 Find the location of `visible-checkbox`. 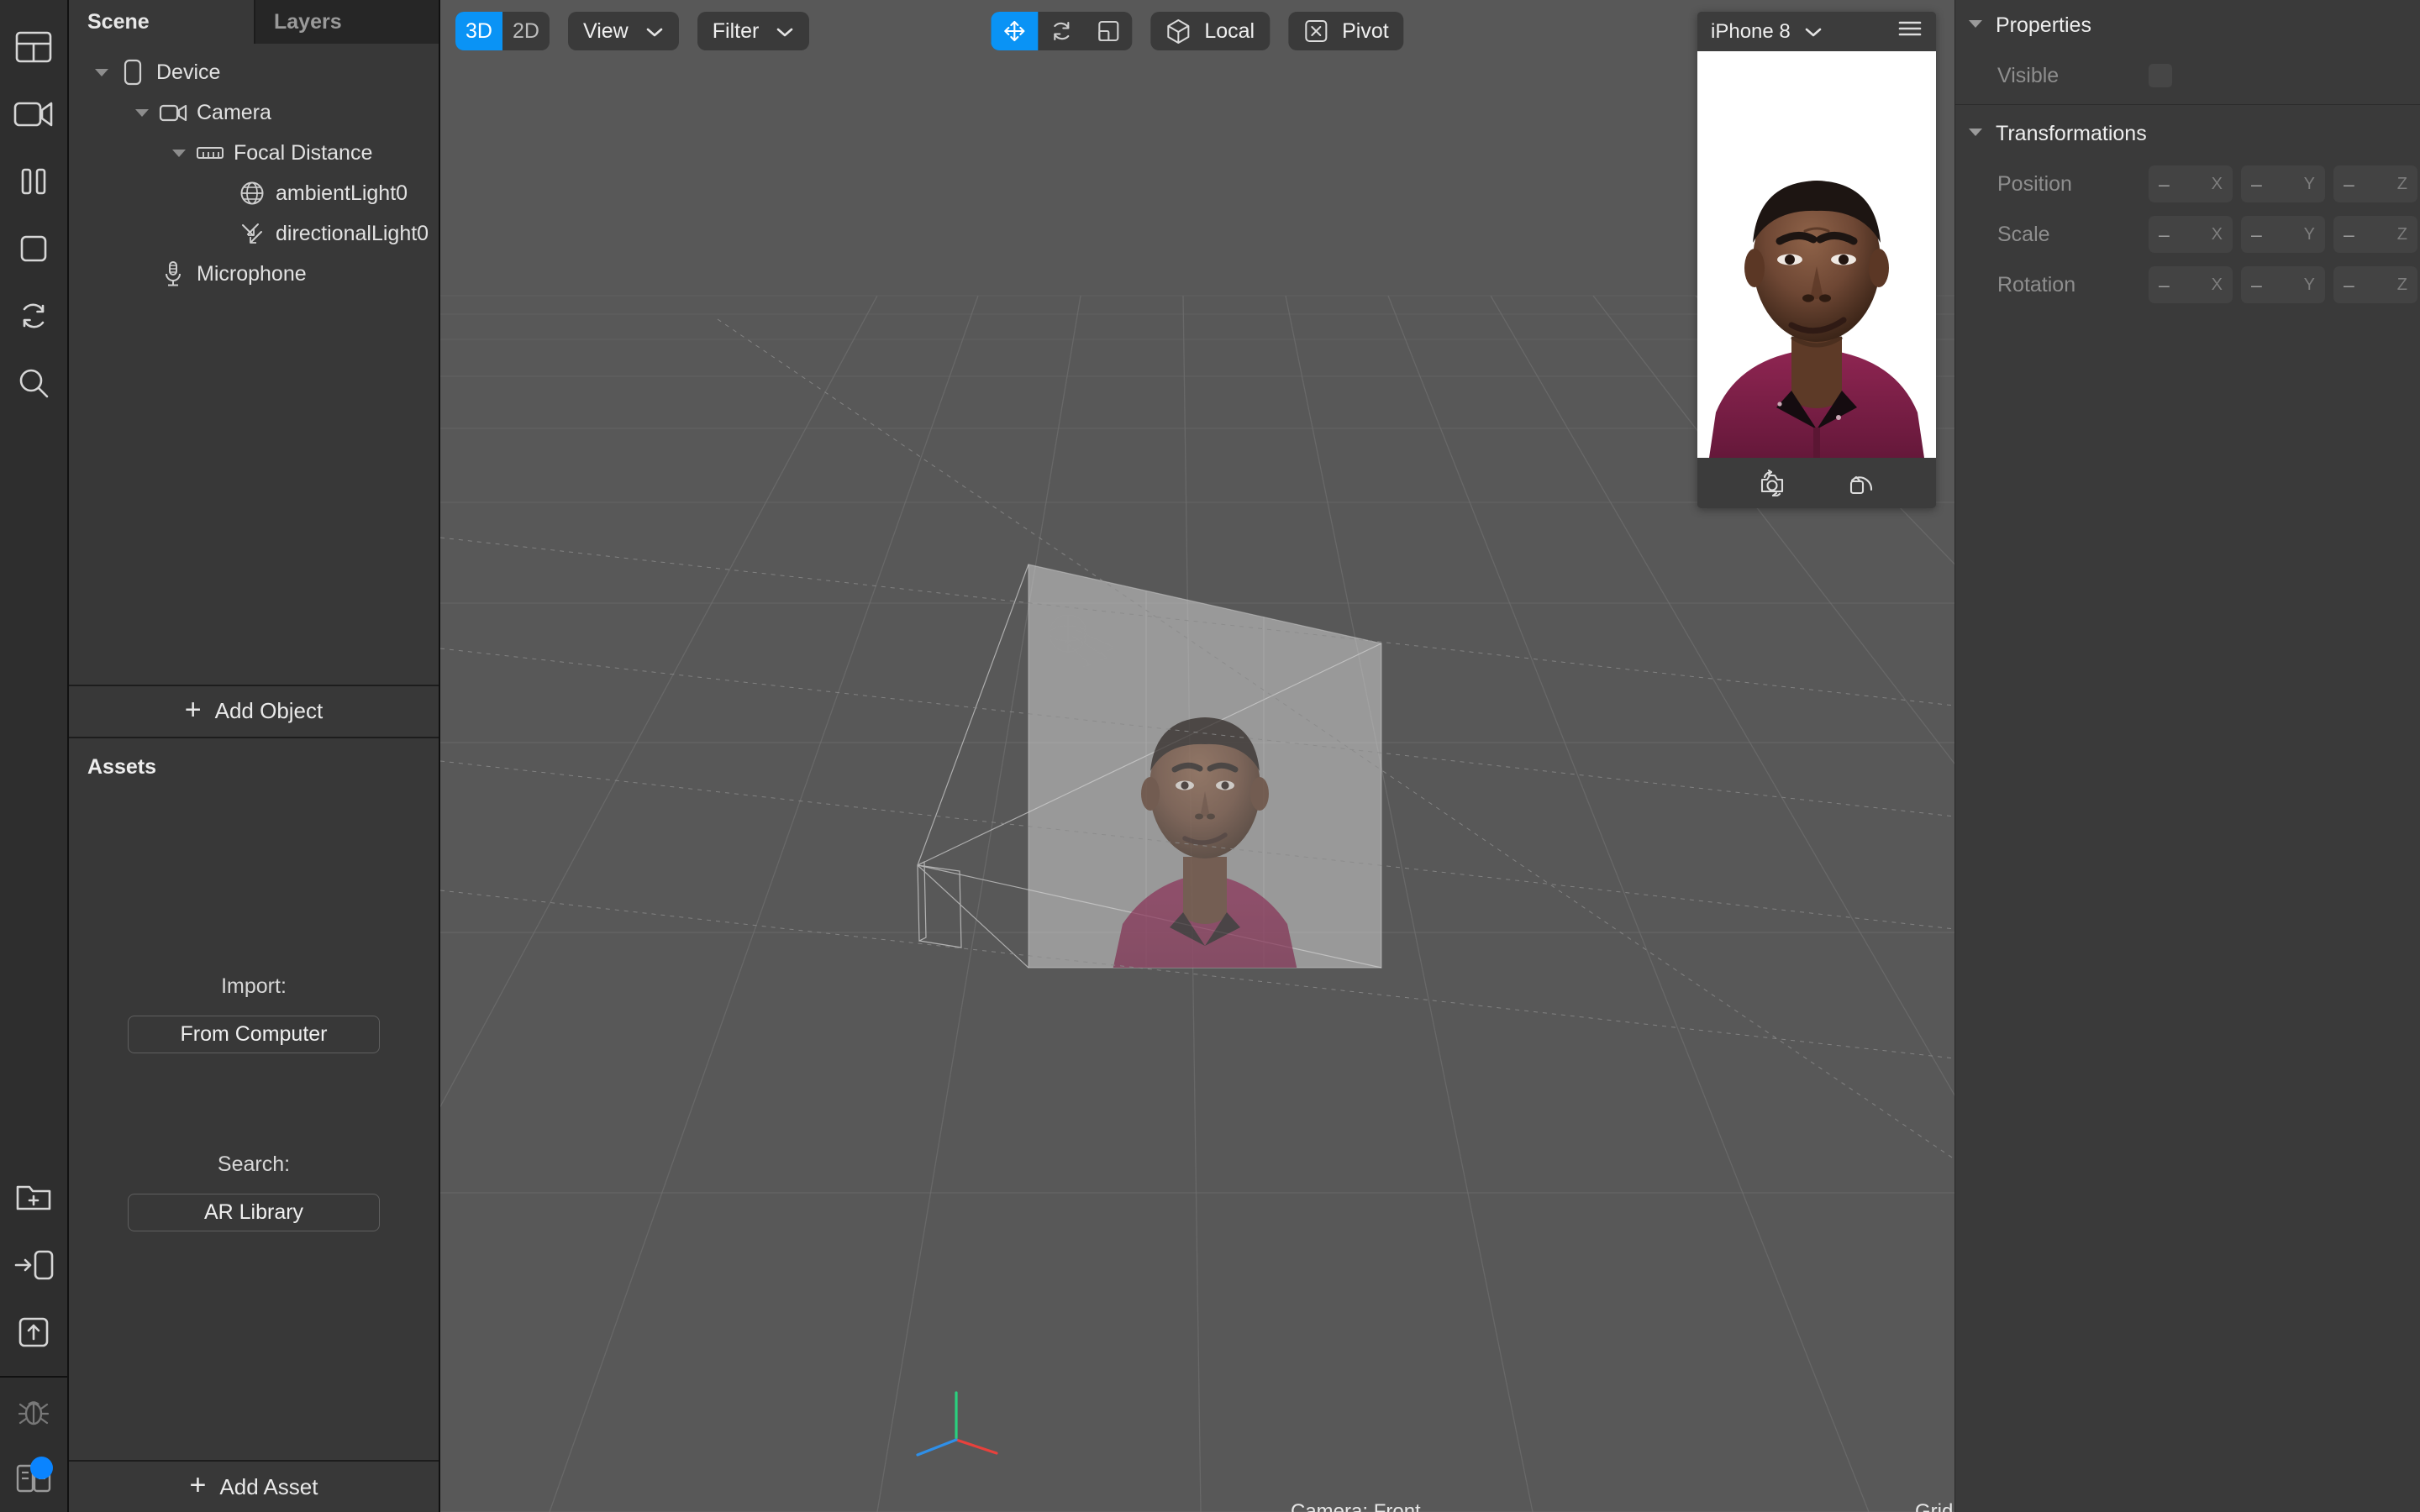

visible-checkbox is located at coordinates (2160, 75).